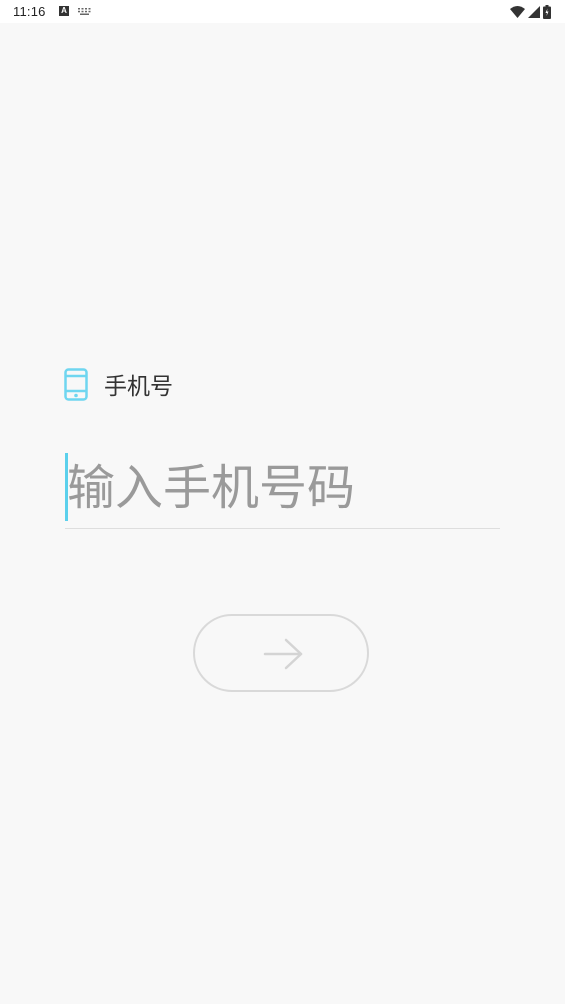 Image resolution: width=565 pixels, height=1004 pixels. What do you see at coordinates (64, 11) in the screenshot?
I see `a-notification-icon: A` at bounding box center [64, 11].